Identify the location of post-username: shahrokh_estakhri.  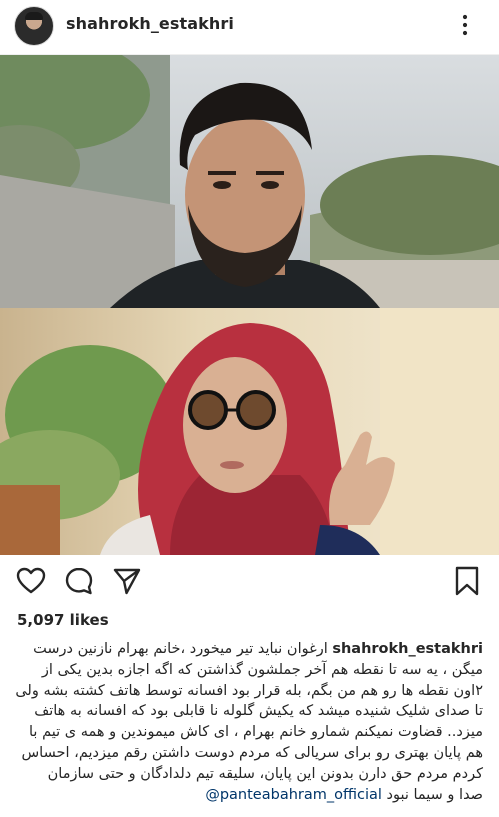
(150, 23).